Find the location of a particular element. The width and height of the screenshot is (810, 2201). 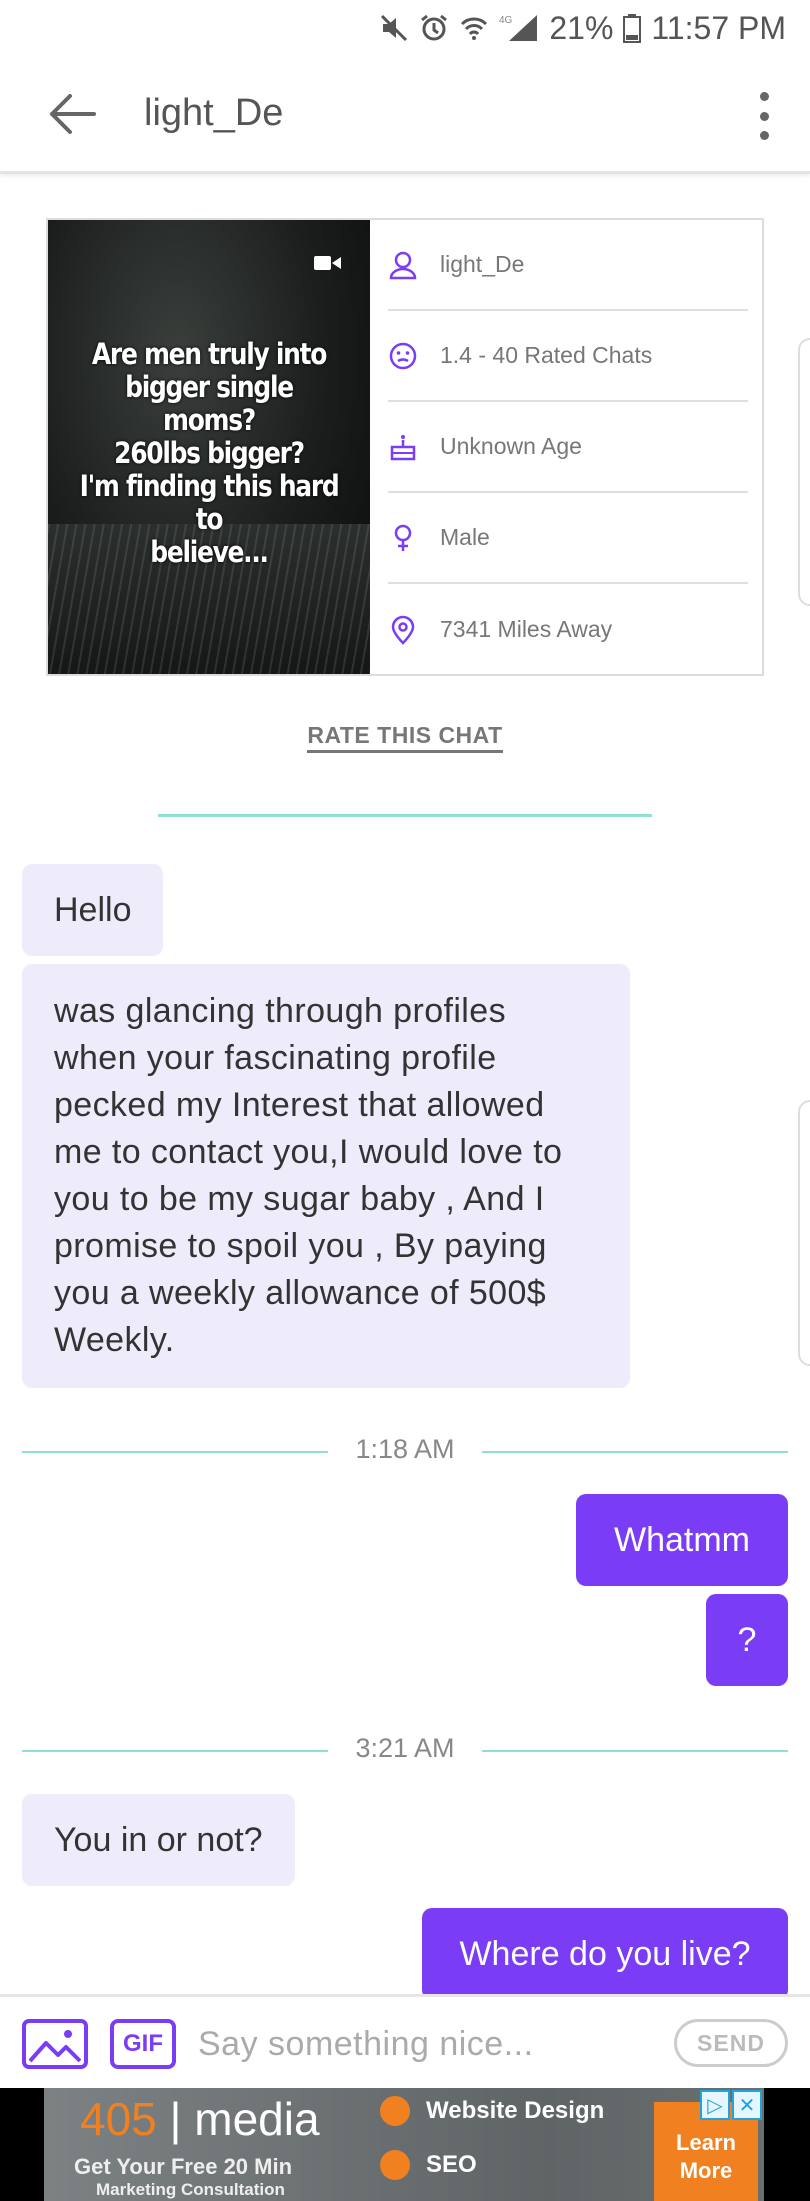

rate-chat-link: RATE THIS CHAT is located at coordinates (405, 737).